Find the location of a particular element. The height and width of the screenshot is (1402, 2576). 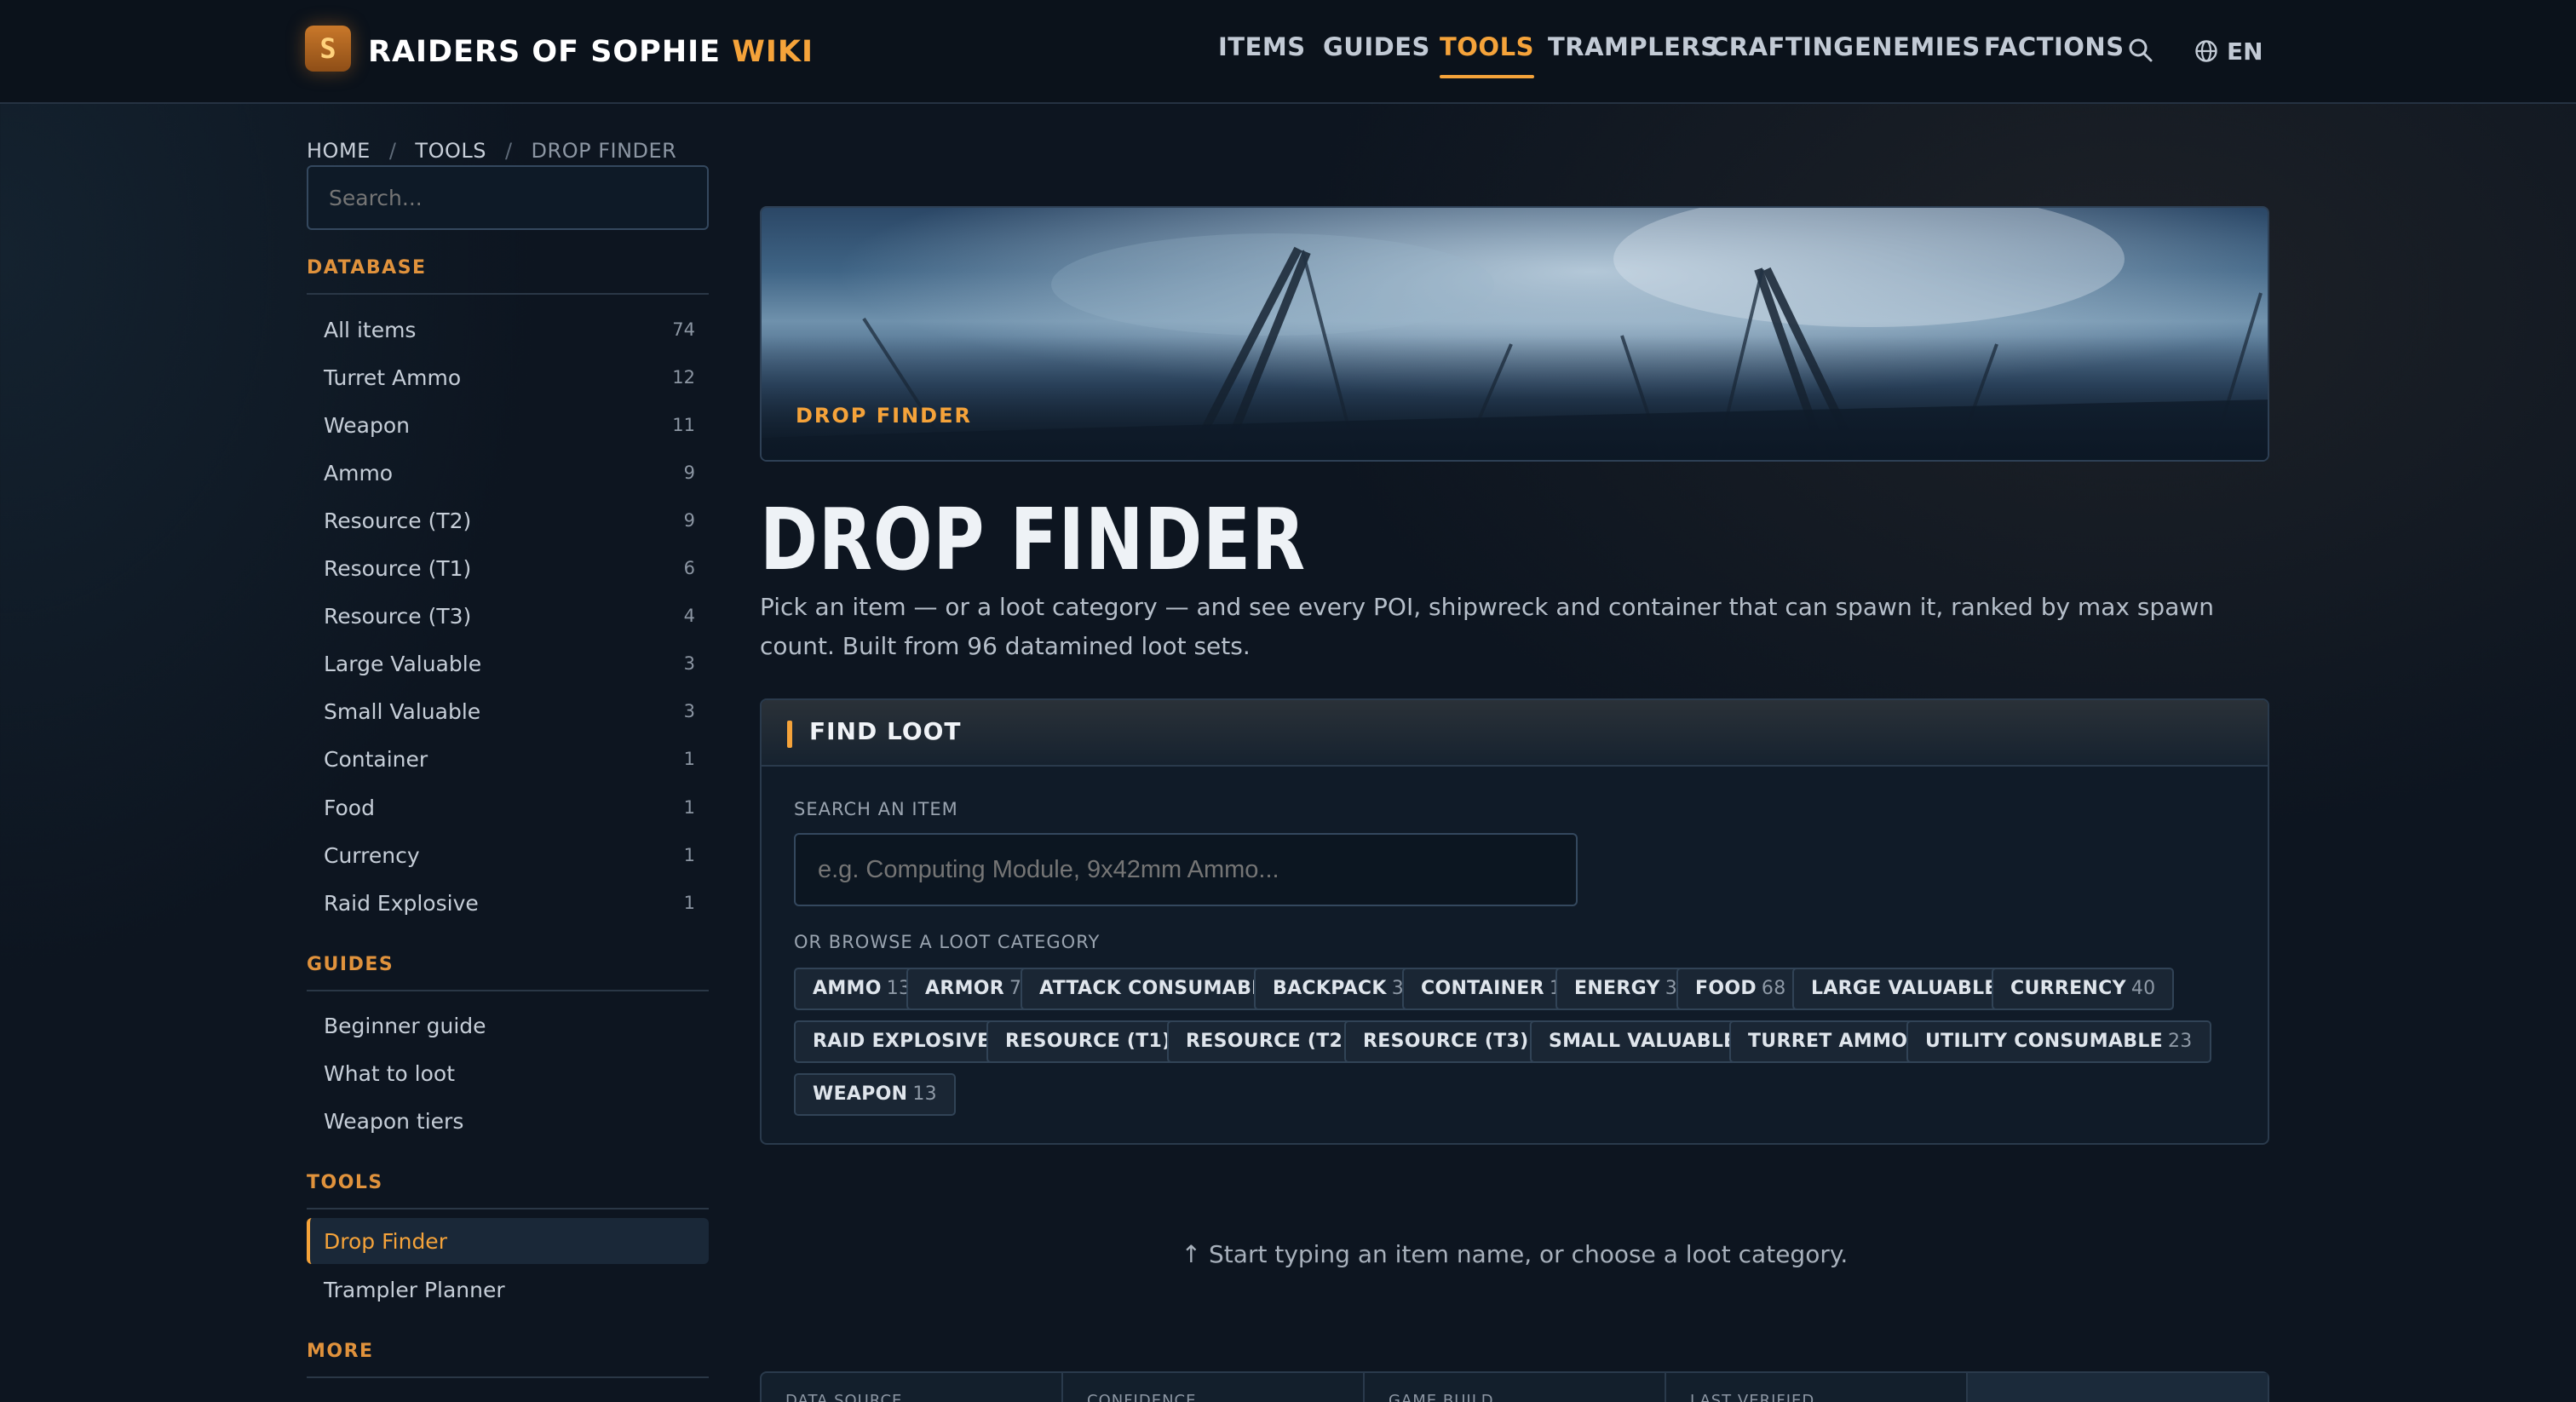

sidebar-item-count: 6 is located at coordinates (689, 568).